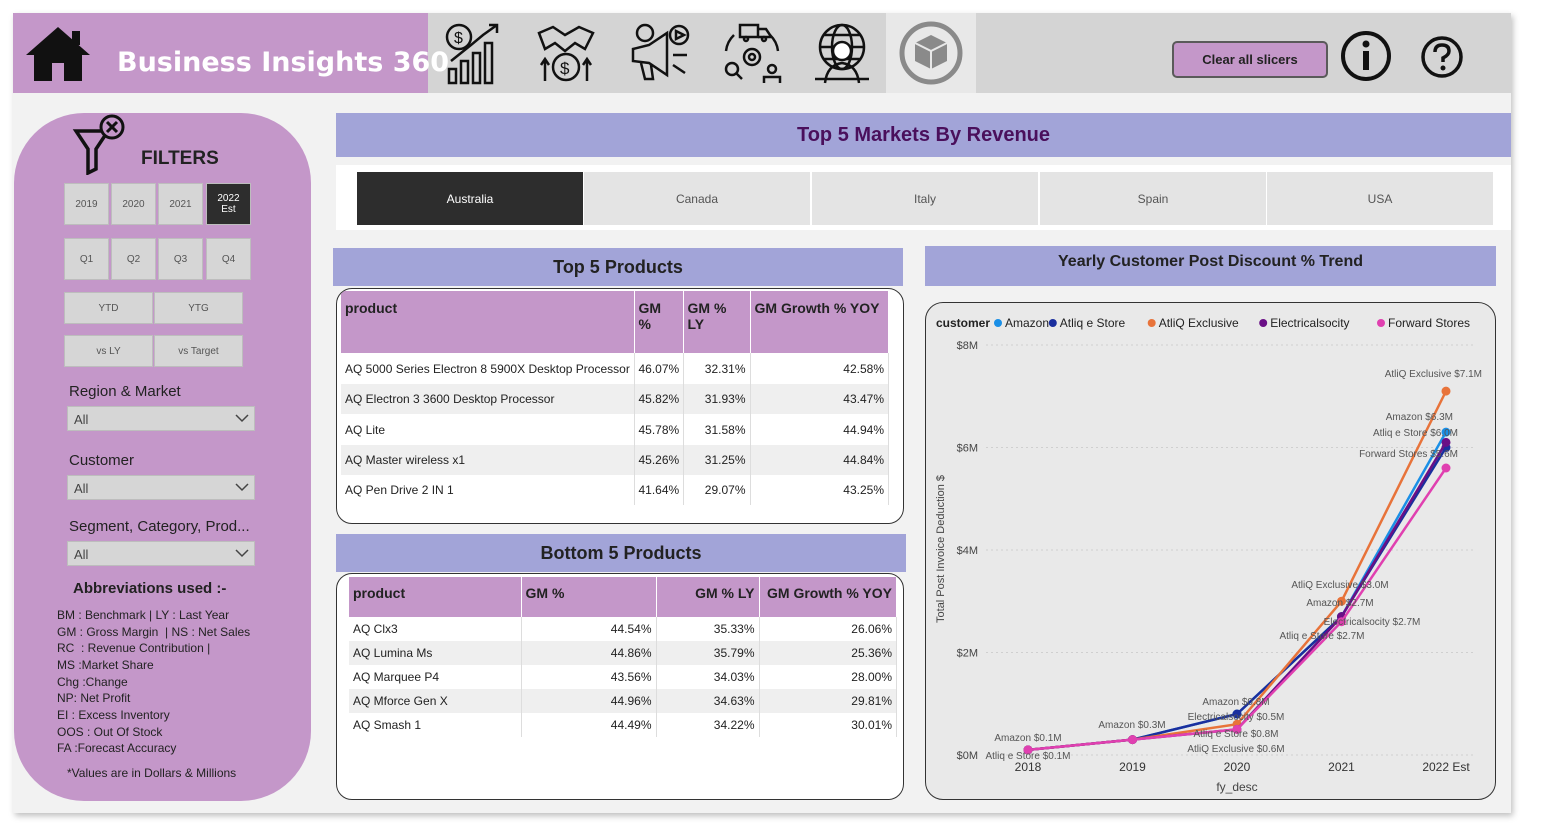  I want to click on cell-product: AQ Electron 3 3600 Desktop Processor, so click(488, 399).